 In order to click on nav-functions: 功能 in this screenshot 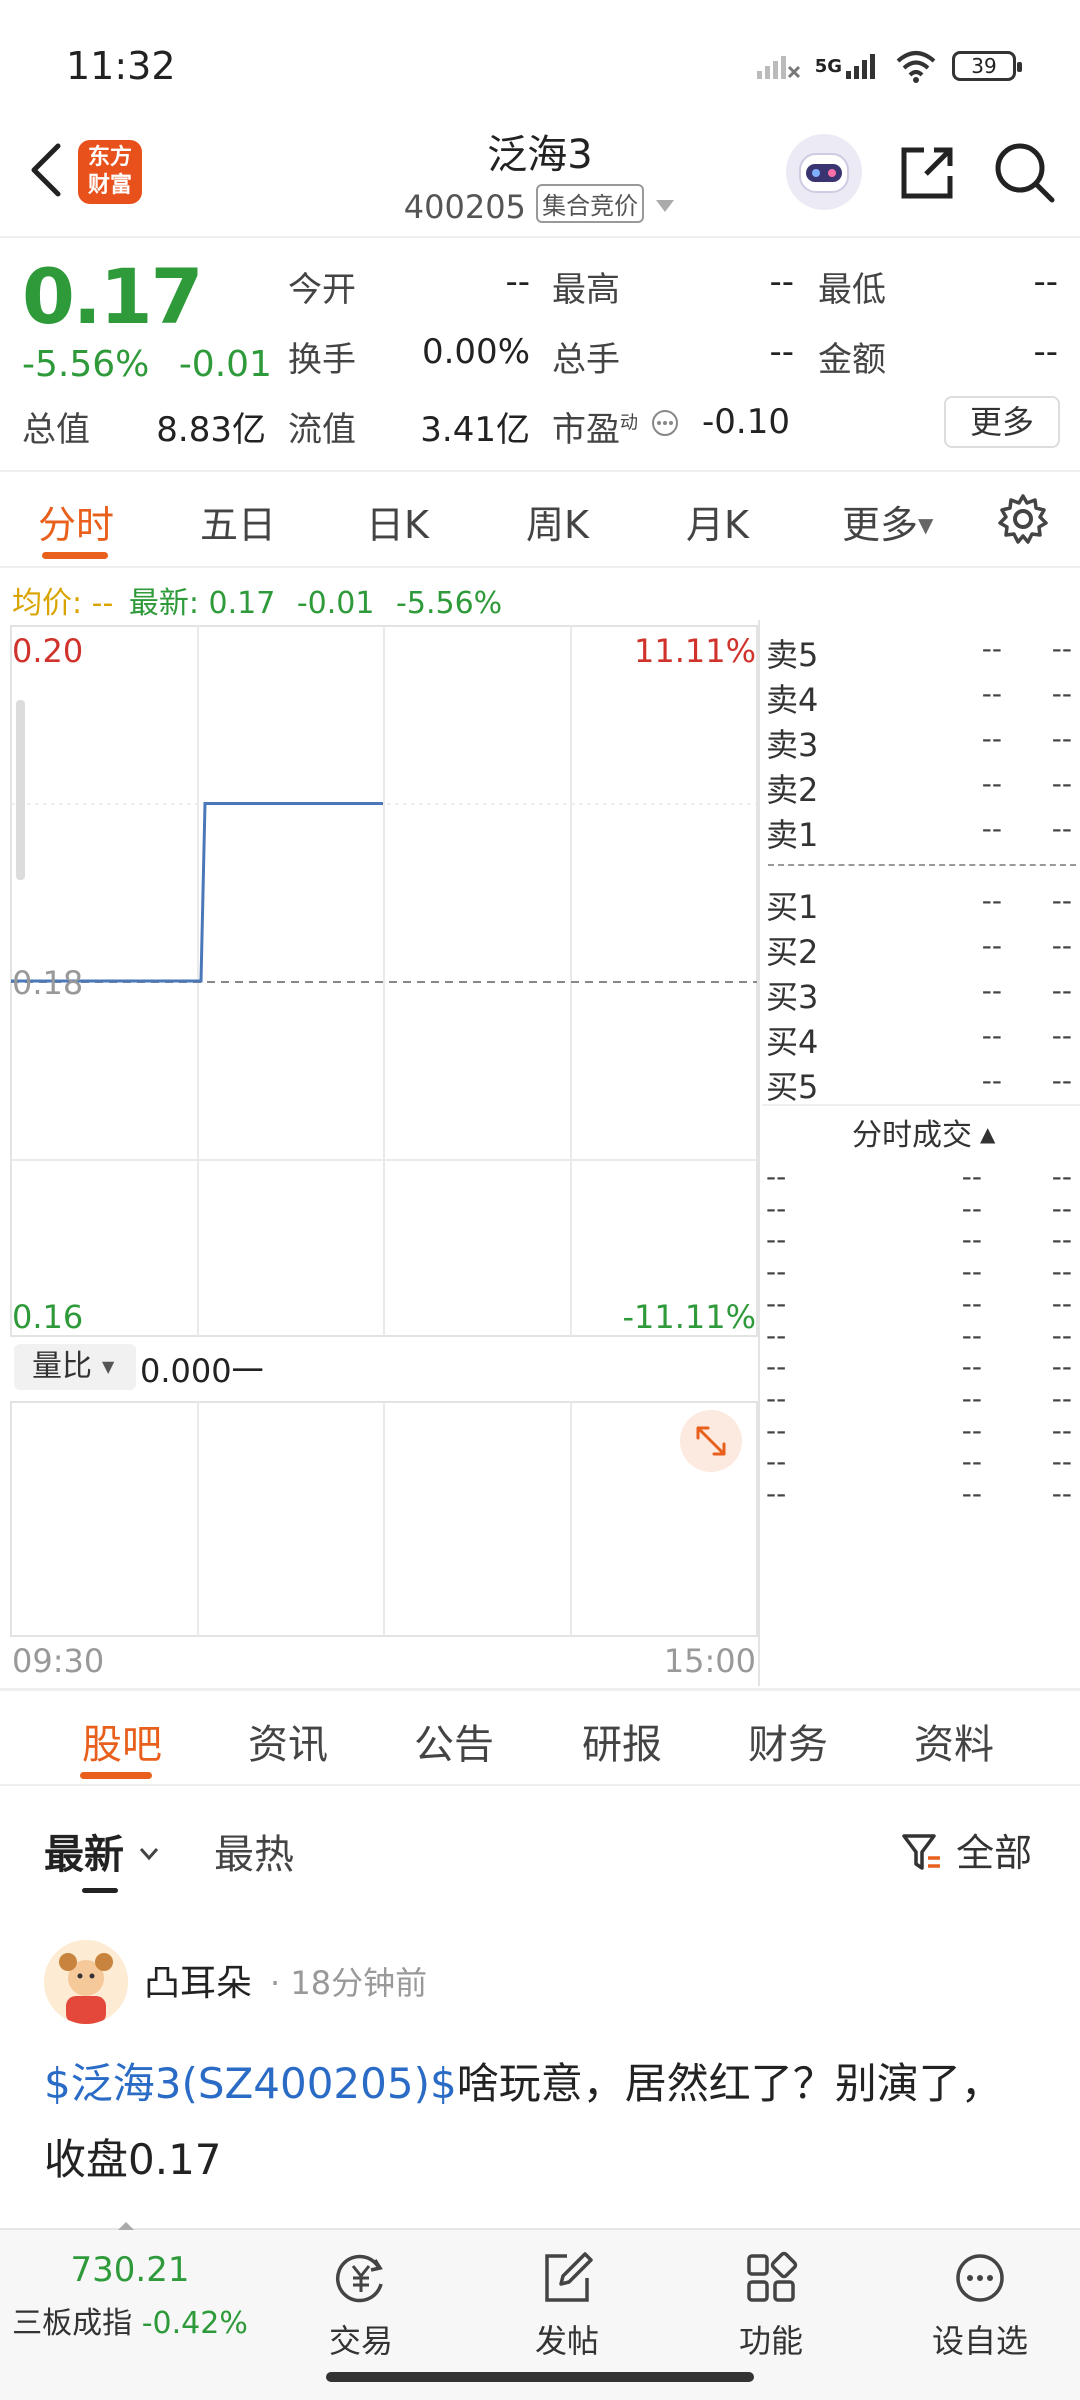, I will do `click(771, 2305)`.